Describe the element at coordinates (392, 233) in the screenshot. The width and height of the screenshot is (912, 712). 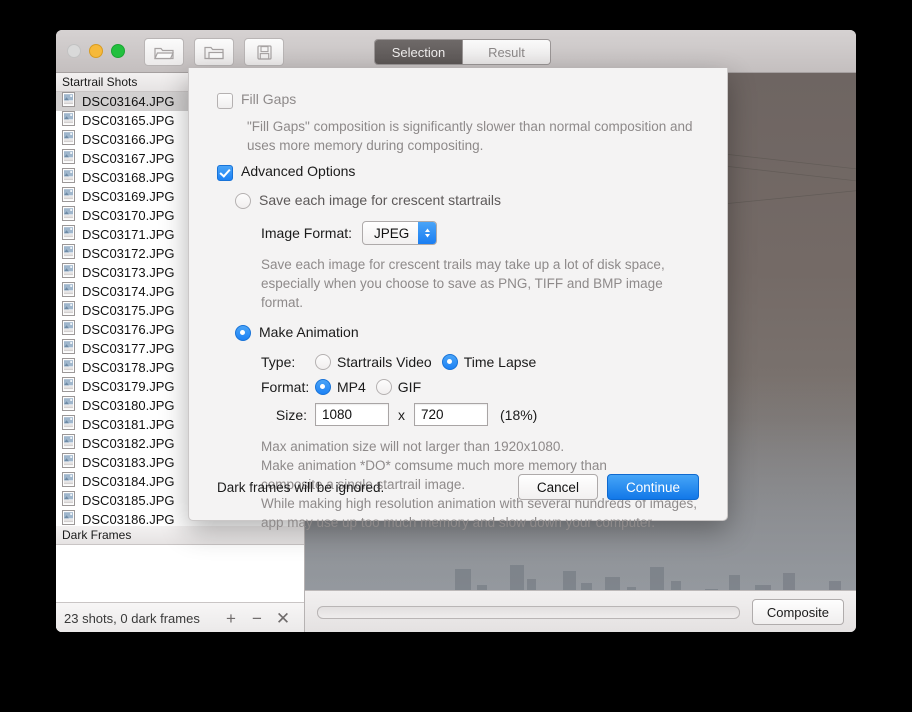
I see `image-format-value: JPEG` at that location.